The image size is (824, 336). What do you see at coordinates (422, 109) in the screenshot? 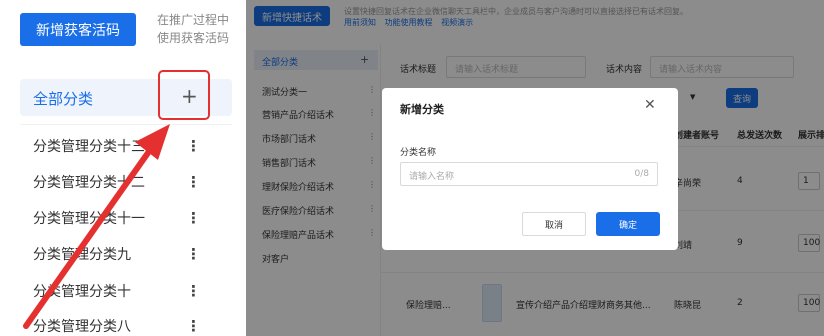
I see `dialog-title: 新增分类` at bounding box center [422, 109].